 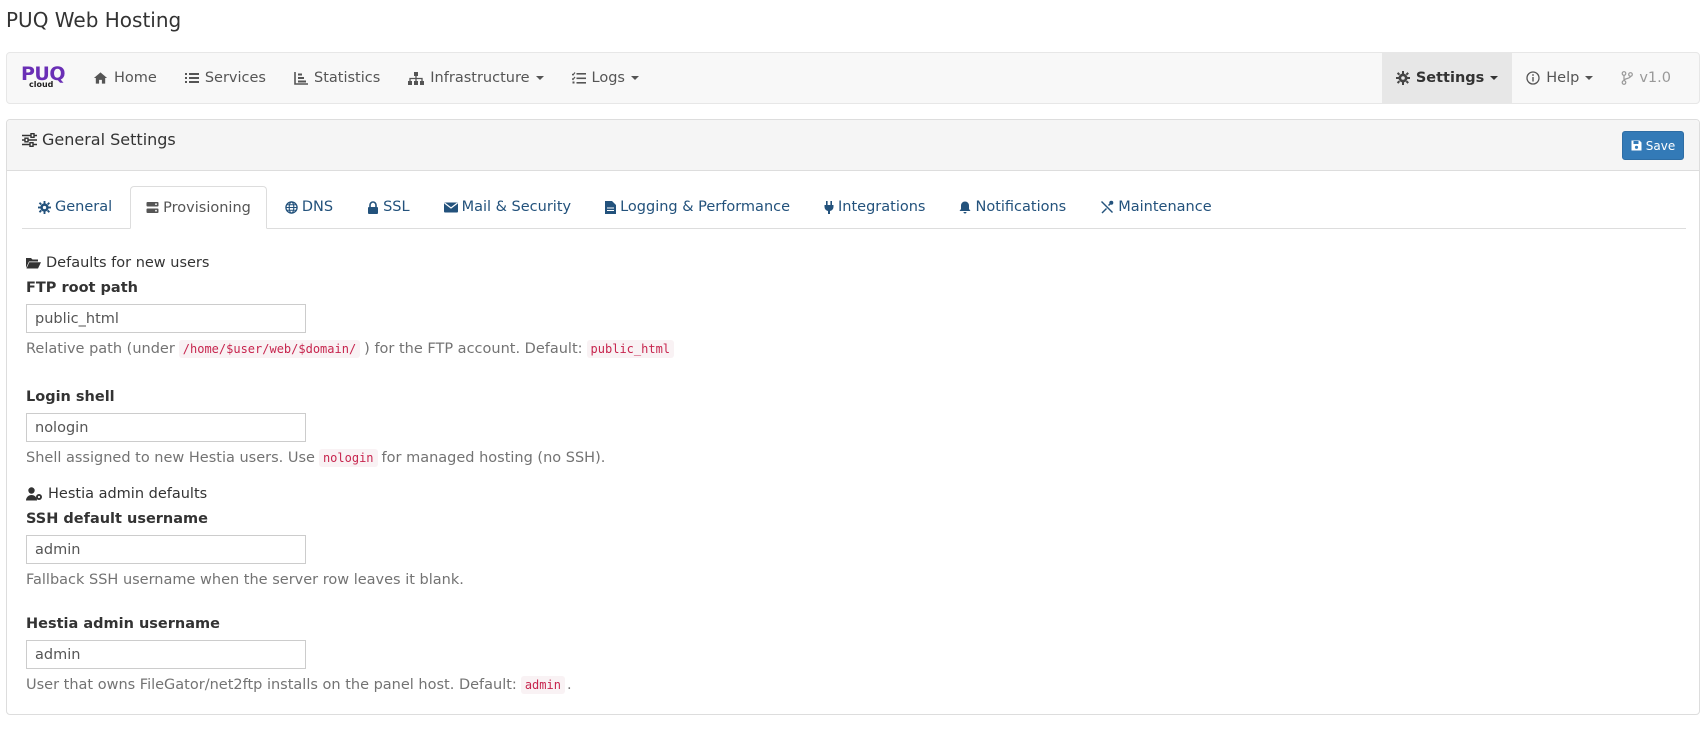 I want to click on login-shell-help-code: nologin, so click(x=348, y=458).